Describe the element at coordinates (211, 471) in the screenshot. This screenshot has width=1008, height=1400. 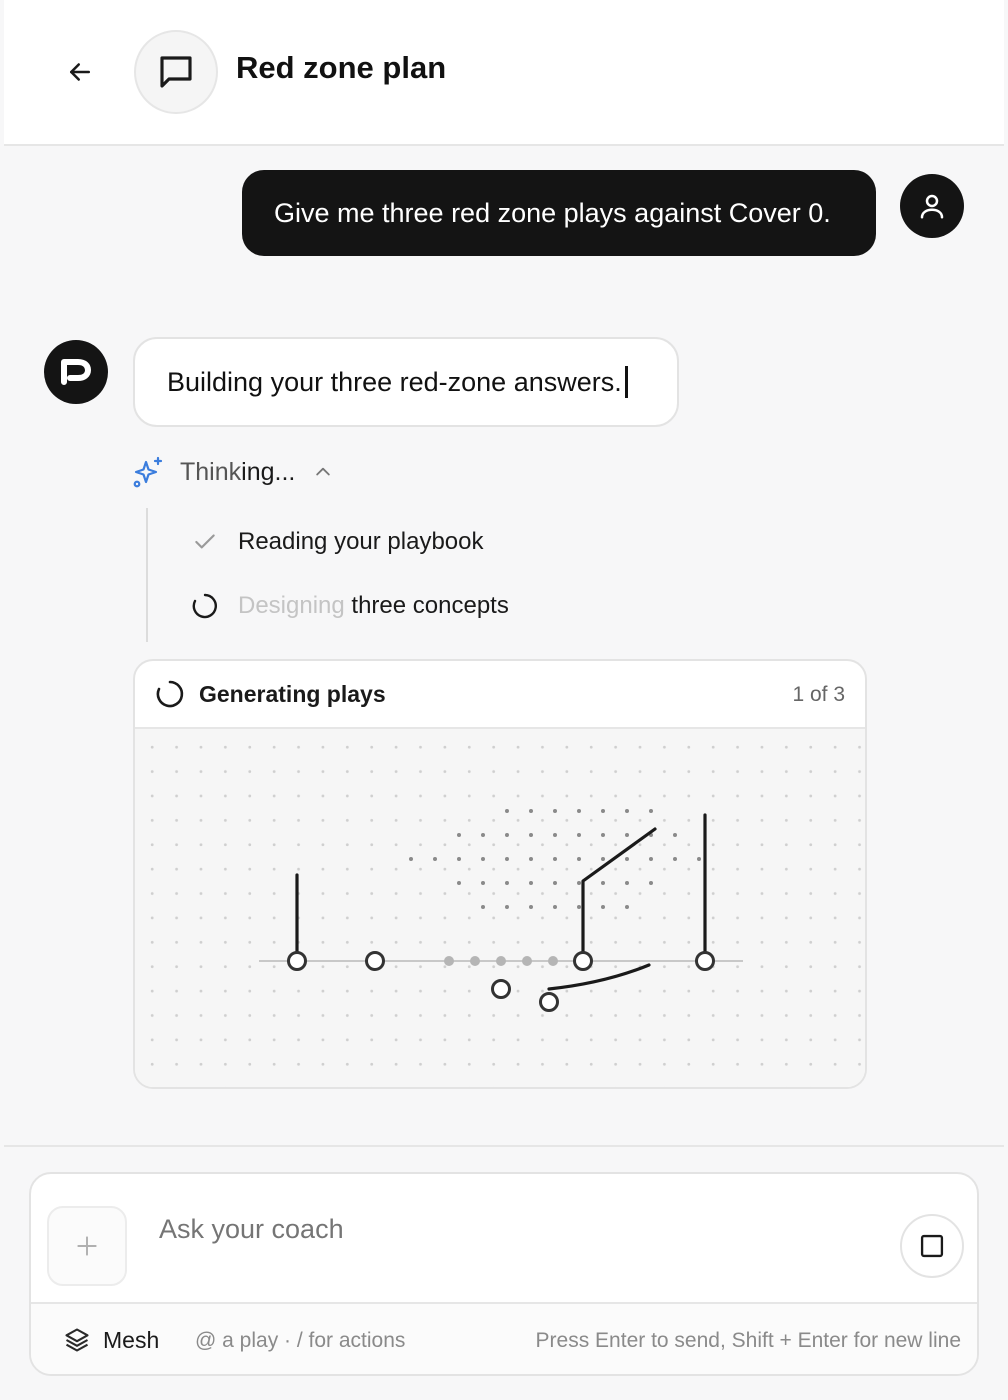
I see `thinking-label-start: Think` at that location.